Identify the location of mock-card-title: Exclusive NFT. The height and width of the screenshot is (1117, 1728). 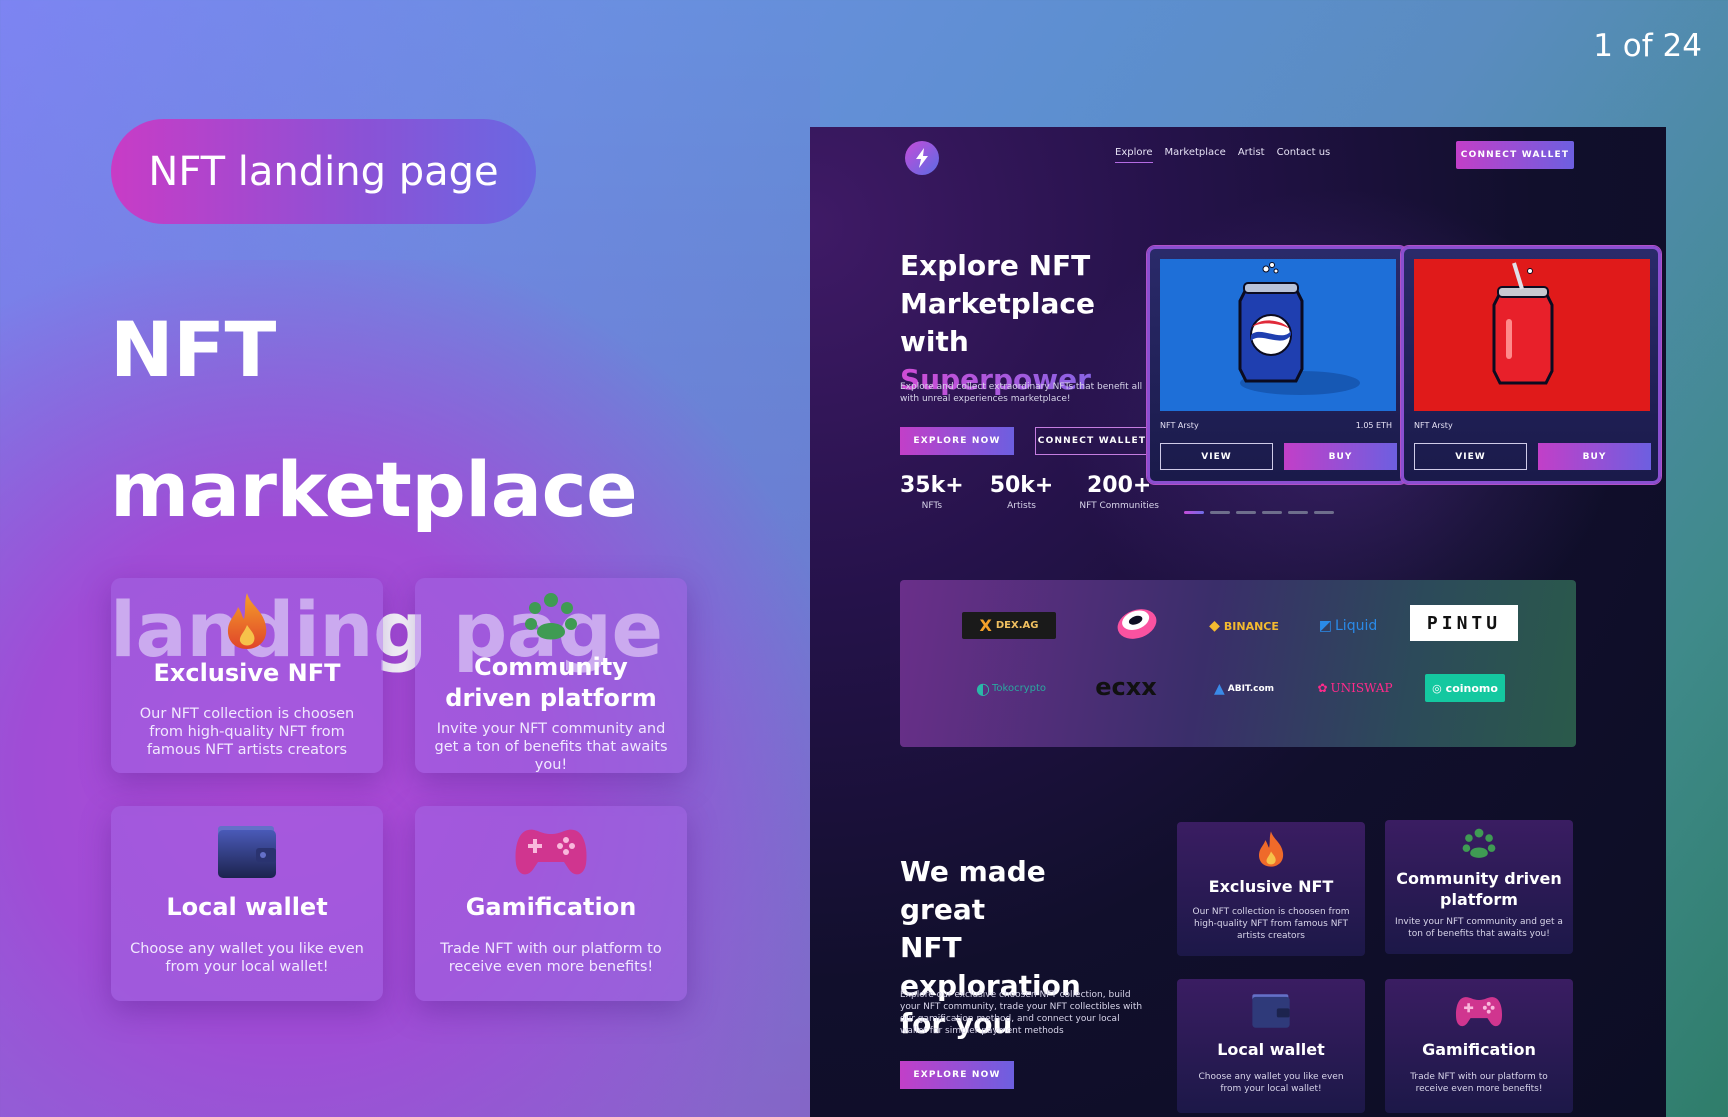
(1271, 886).